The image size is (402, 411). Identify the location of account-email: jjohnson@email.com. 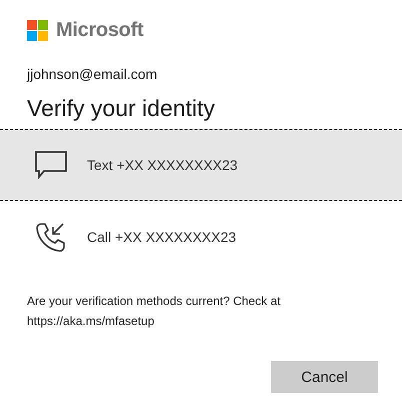
(92, 74).